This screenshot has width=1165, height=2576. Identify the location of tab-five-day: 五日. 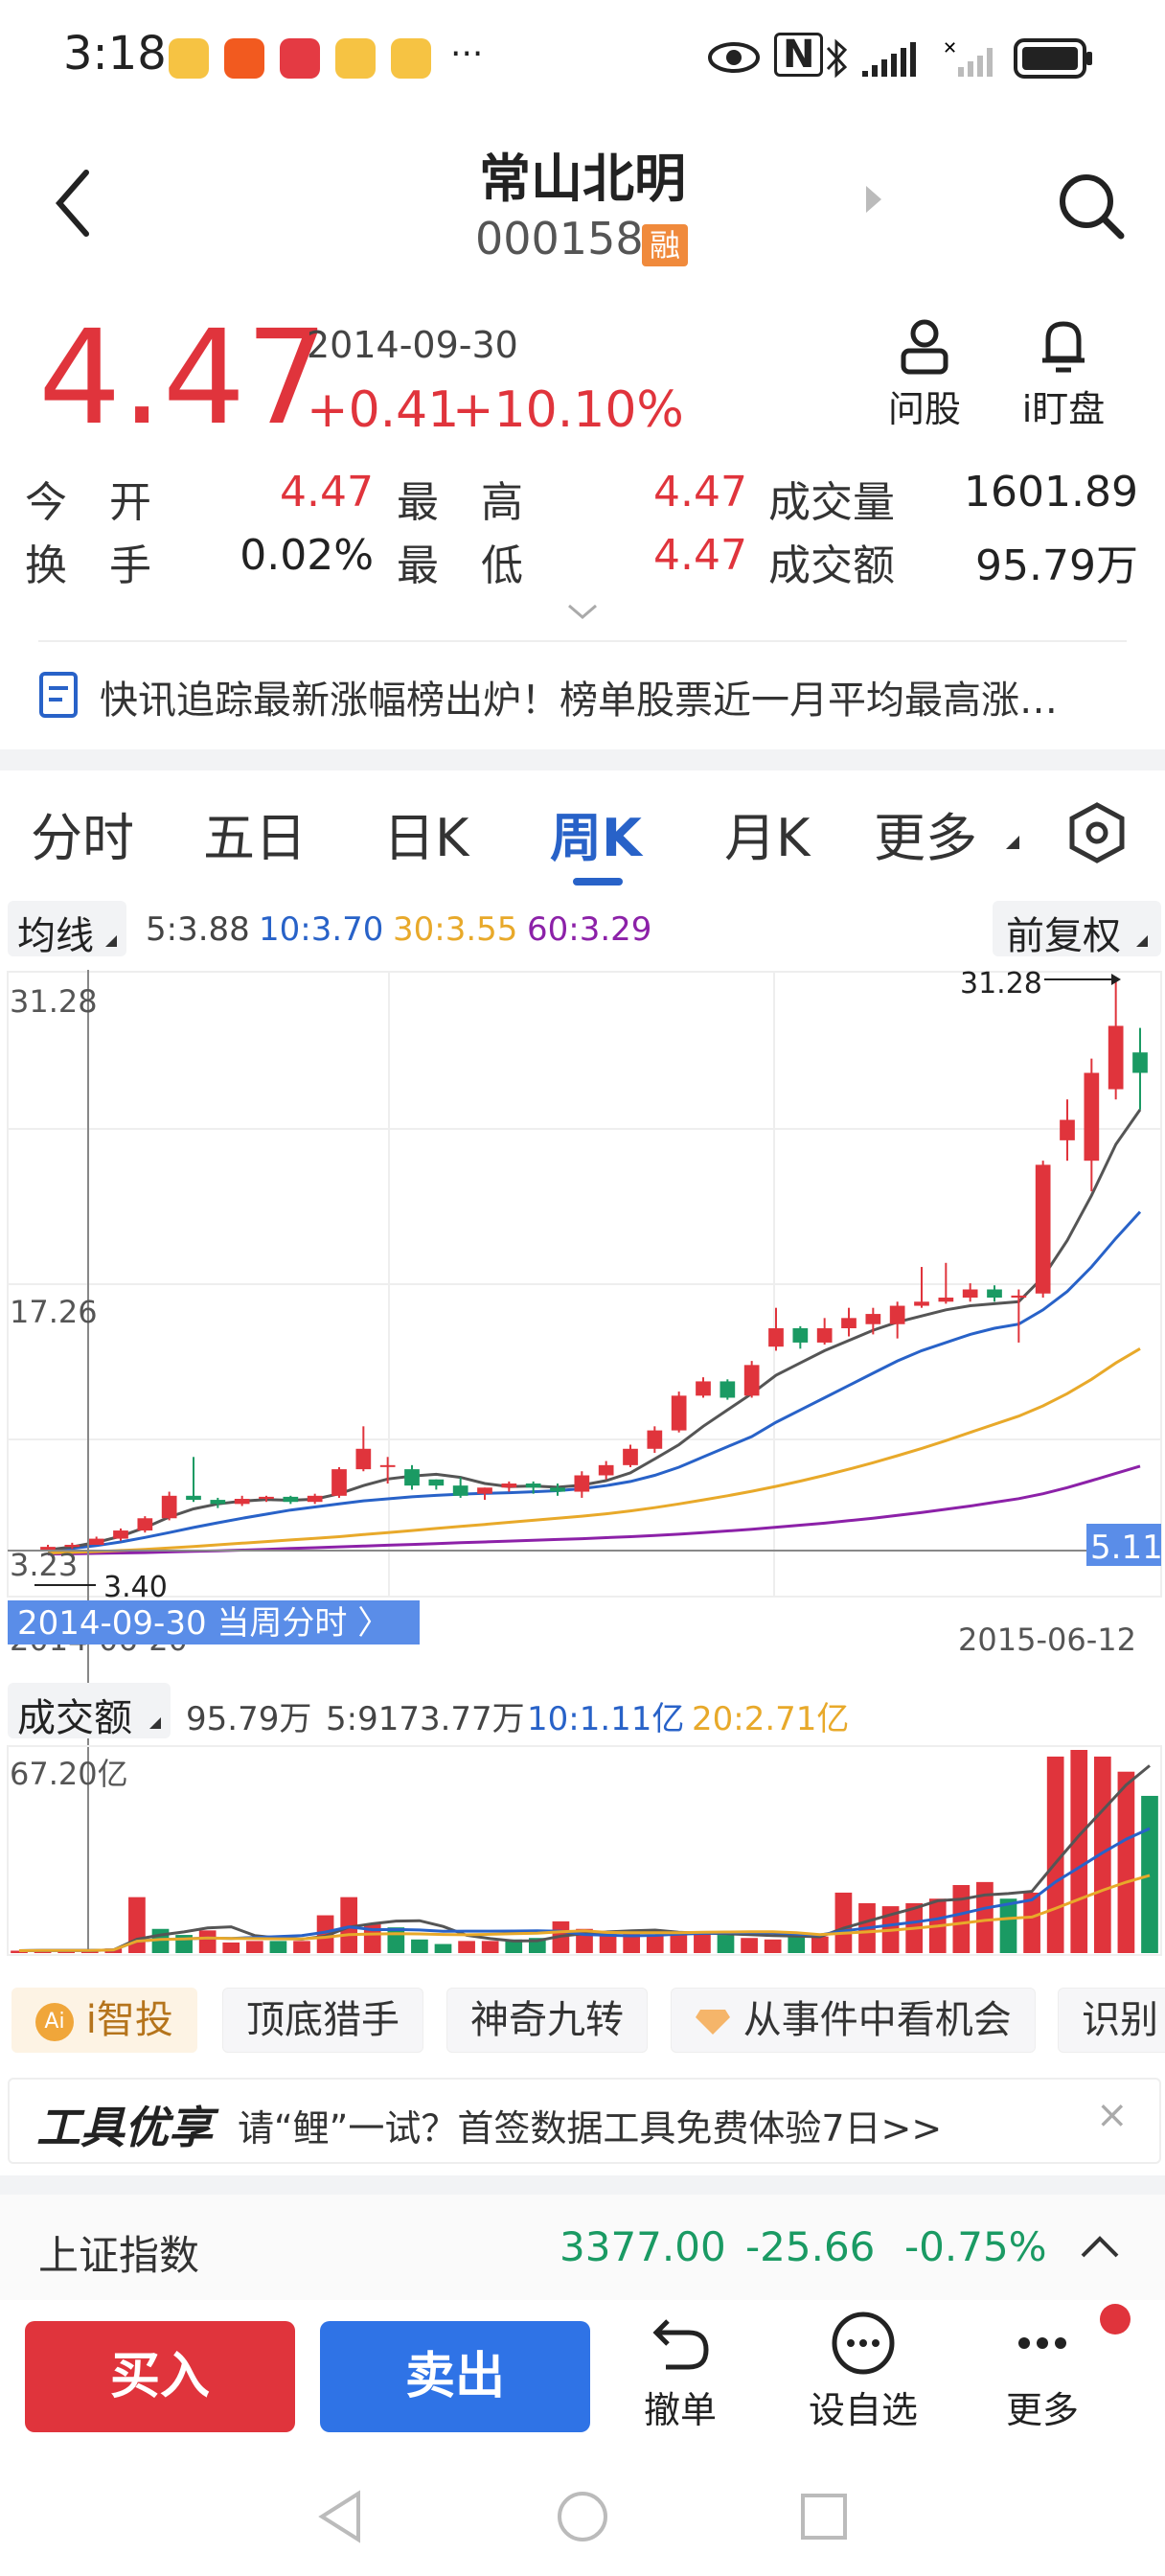
(255, 833).